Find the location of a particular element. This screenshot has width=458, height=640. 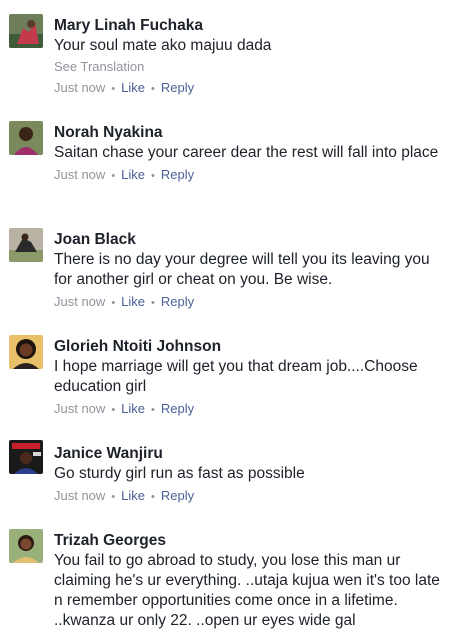

comment-text: Go sturdy girl run as fast as possible is located at coordinates (179, 473).